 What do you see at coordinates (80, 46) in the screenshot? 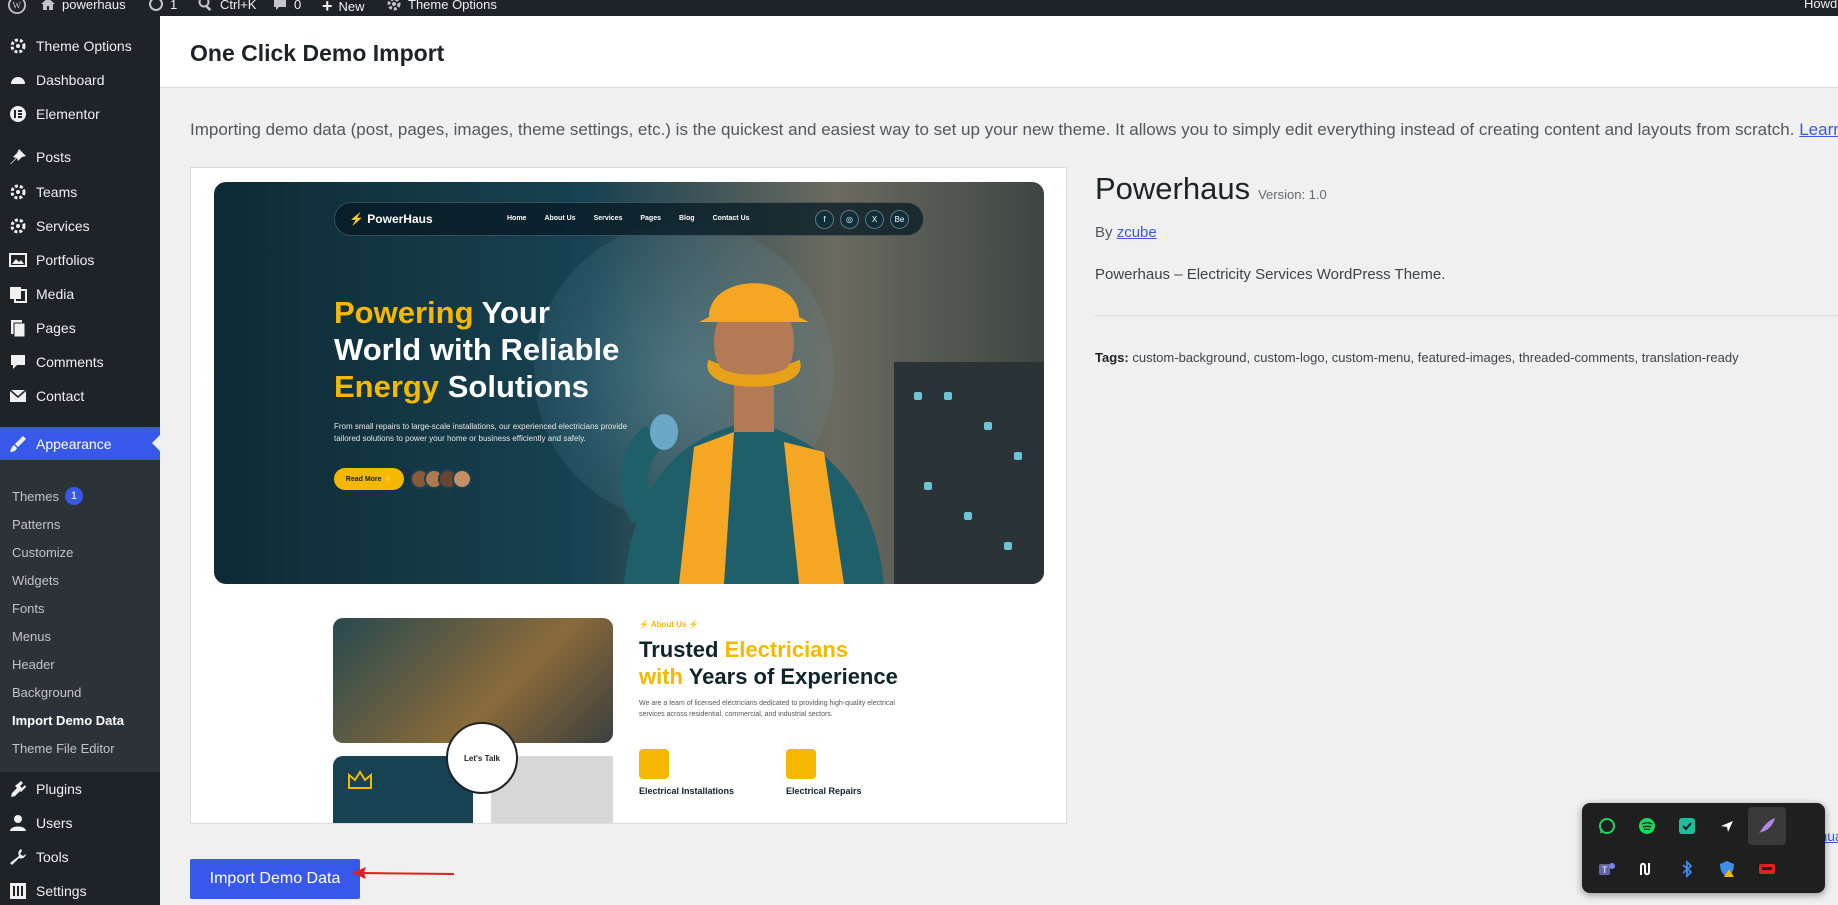
I see `menu-theme-options: Theme Options` at bounding box center [80, 46].